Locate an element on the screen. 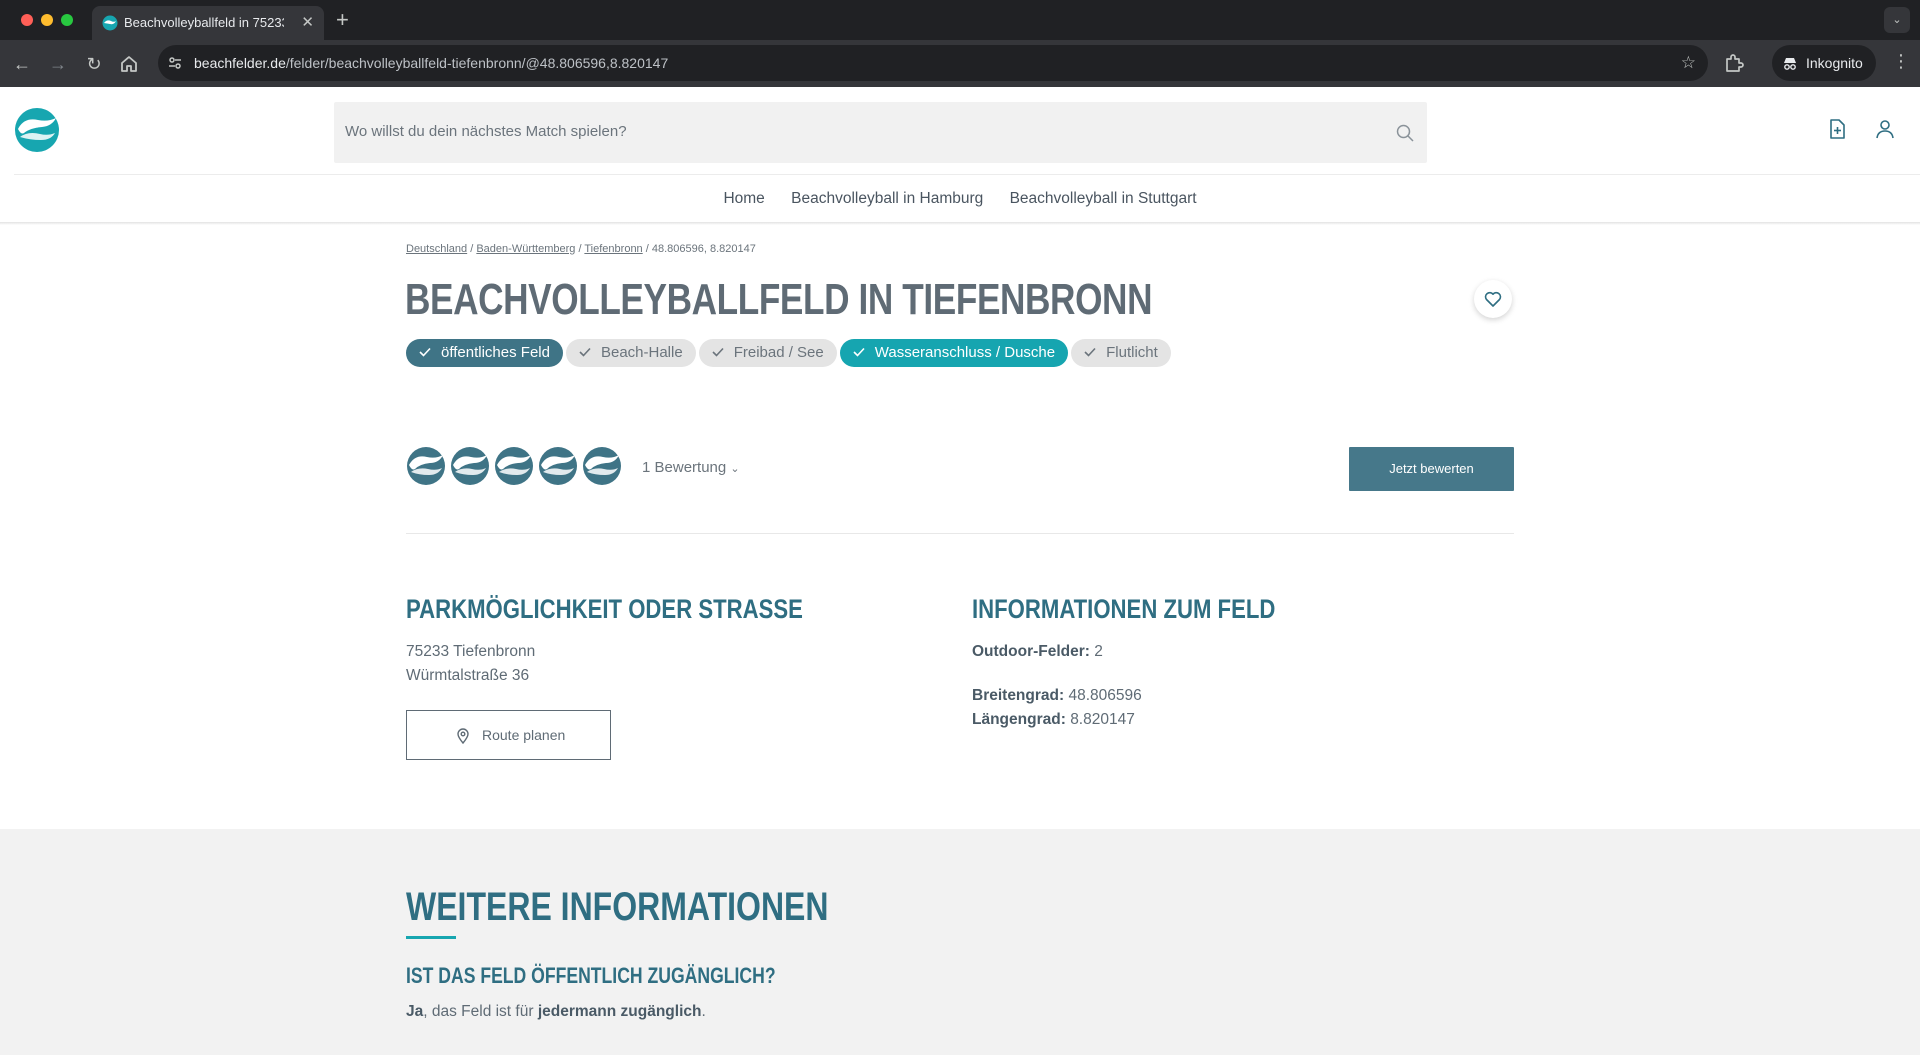 The image size is (1920, 1055). tag-label: Flutlicht is located at coordinates (1132, 352).